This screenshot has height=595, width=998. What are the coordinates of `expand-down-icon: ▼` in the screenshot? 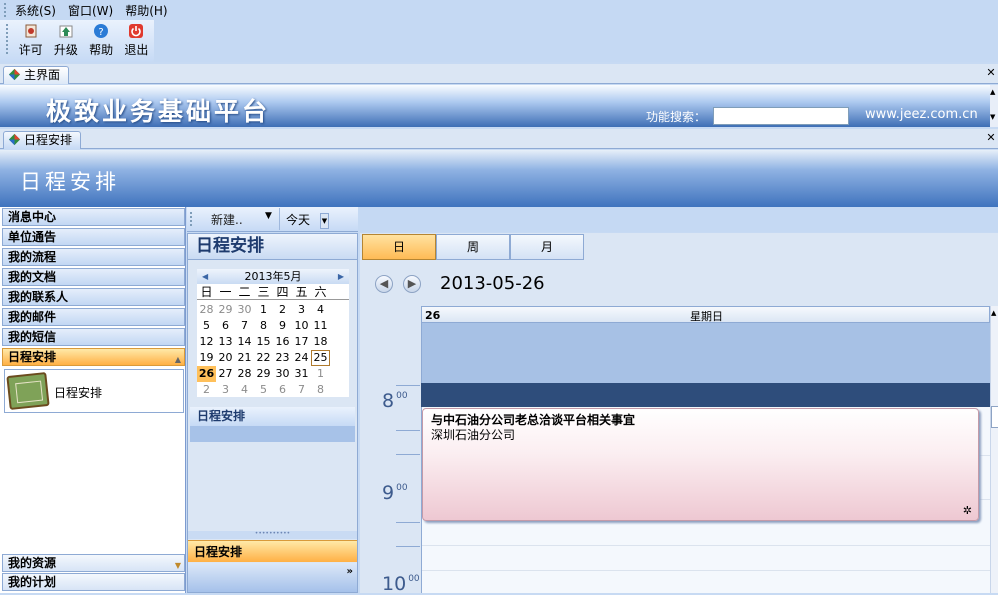 It's located at (178, 566).